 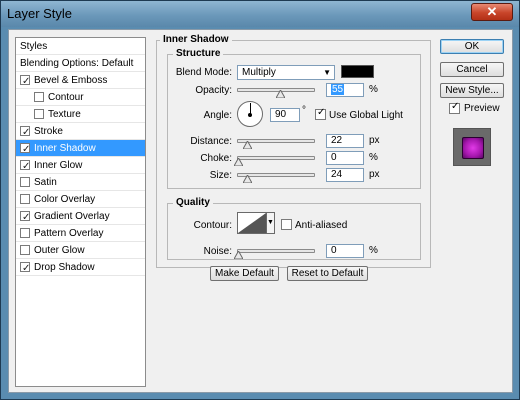 I want to click on style-item-gradient-overlay: ✓ Gradient Overlay, so click(x=80, y=216).